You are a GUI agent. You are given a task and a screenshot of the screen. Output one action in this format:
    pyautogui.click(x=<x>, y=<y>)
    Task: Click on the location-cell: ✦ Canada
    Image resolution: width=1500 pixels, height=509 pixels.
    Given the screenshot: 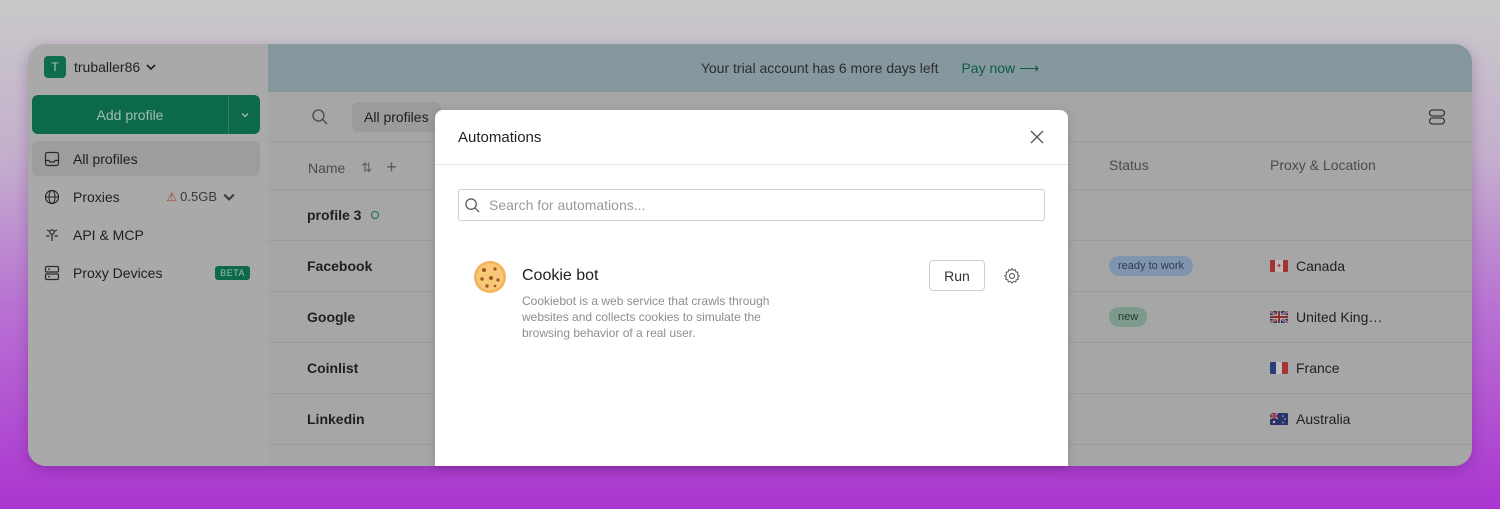 What is the action you would take?
    pyautogui.click(x=1307, y=266)
    